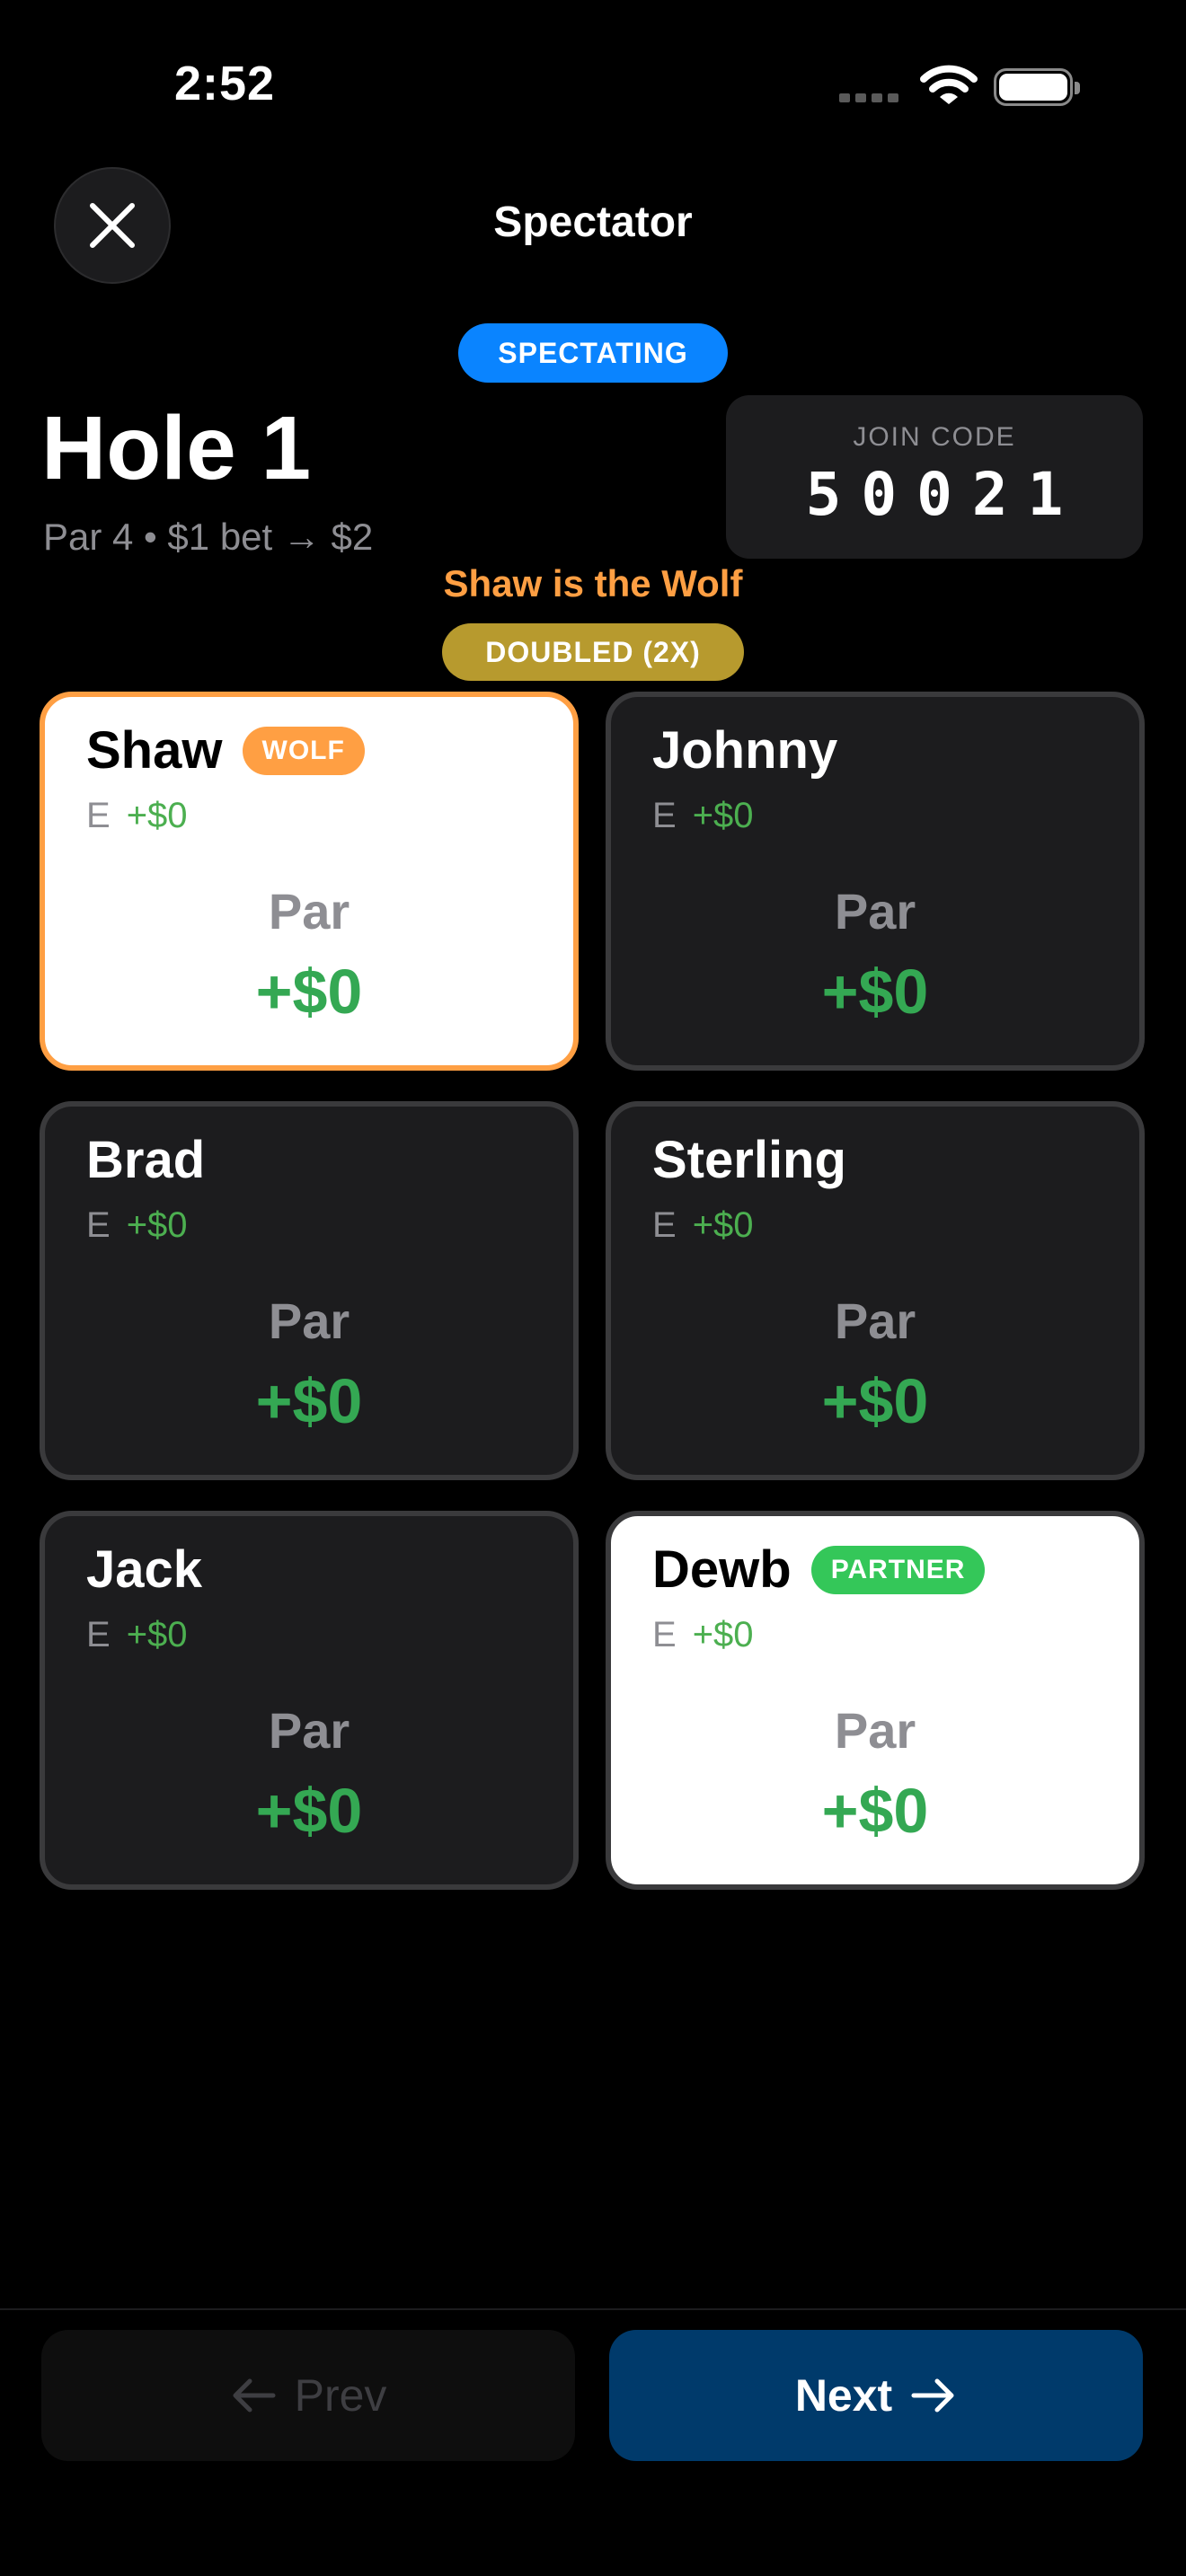 The width and height of the screenshot is (1186, 2576). I want to click on footer-divider, so click(593, 2309).